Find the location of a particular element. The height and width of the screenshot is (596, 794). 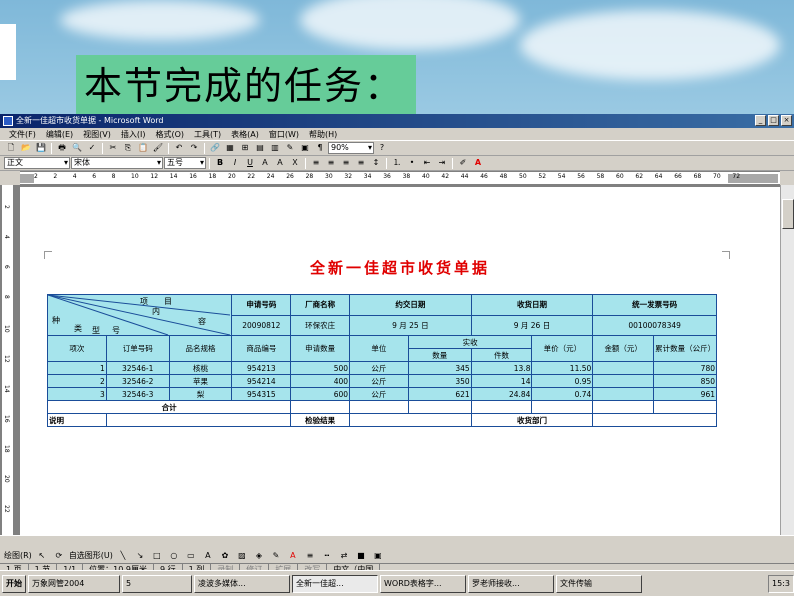

cell: 苹果 is located at coordinates (200, 381).